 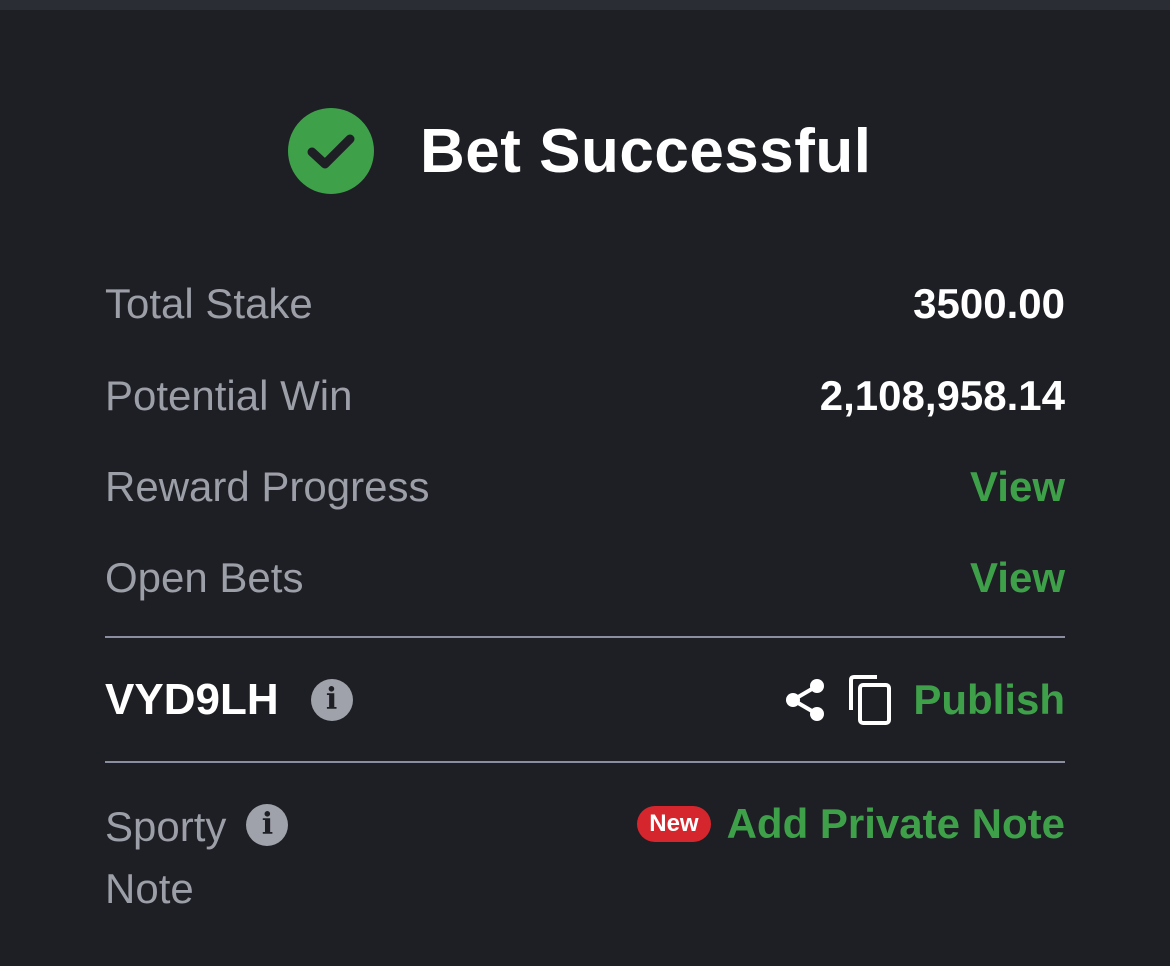 I want to click on total-stake-label: Total Stake, so click(x=209, y=303).